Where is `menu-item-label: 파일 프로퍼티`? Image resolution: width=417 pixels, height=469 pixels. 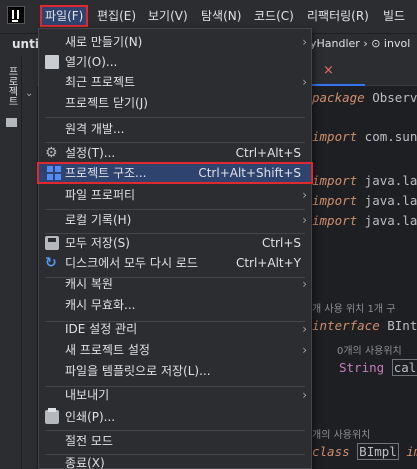
menu-item-label: 파일 프로퍼티 is located at coordinates (100, 195).